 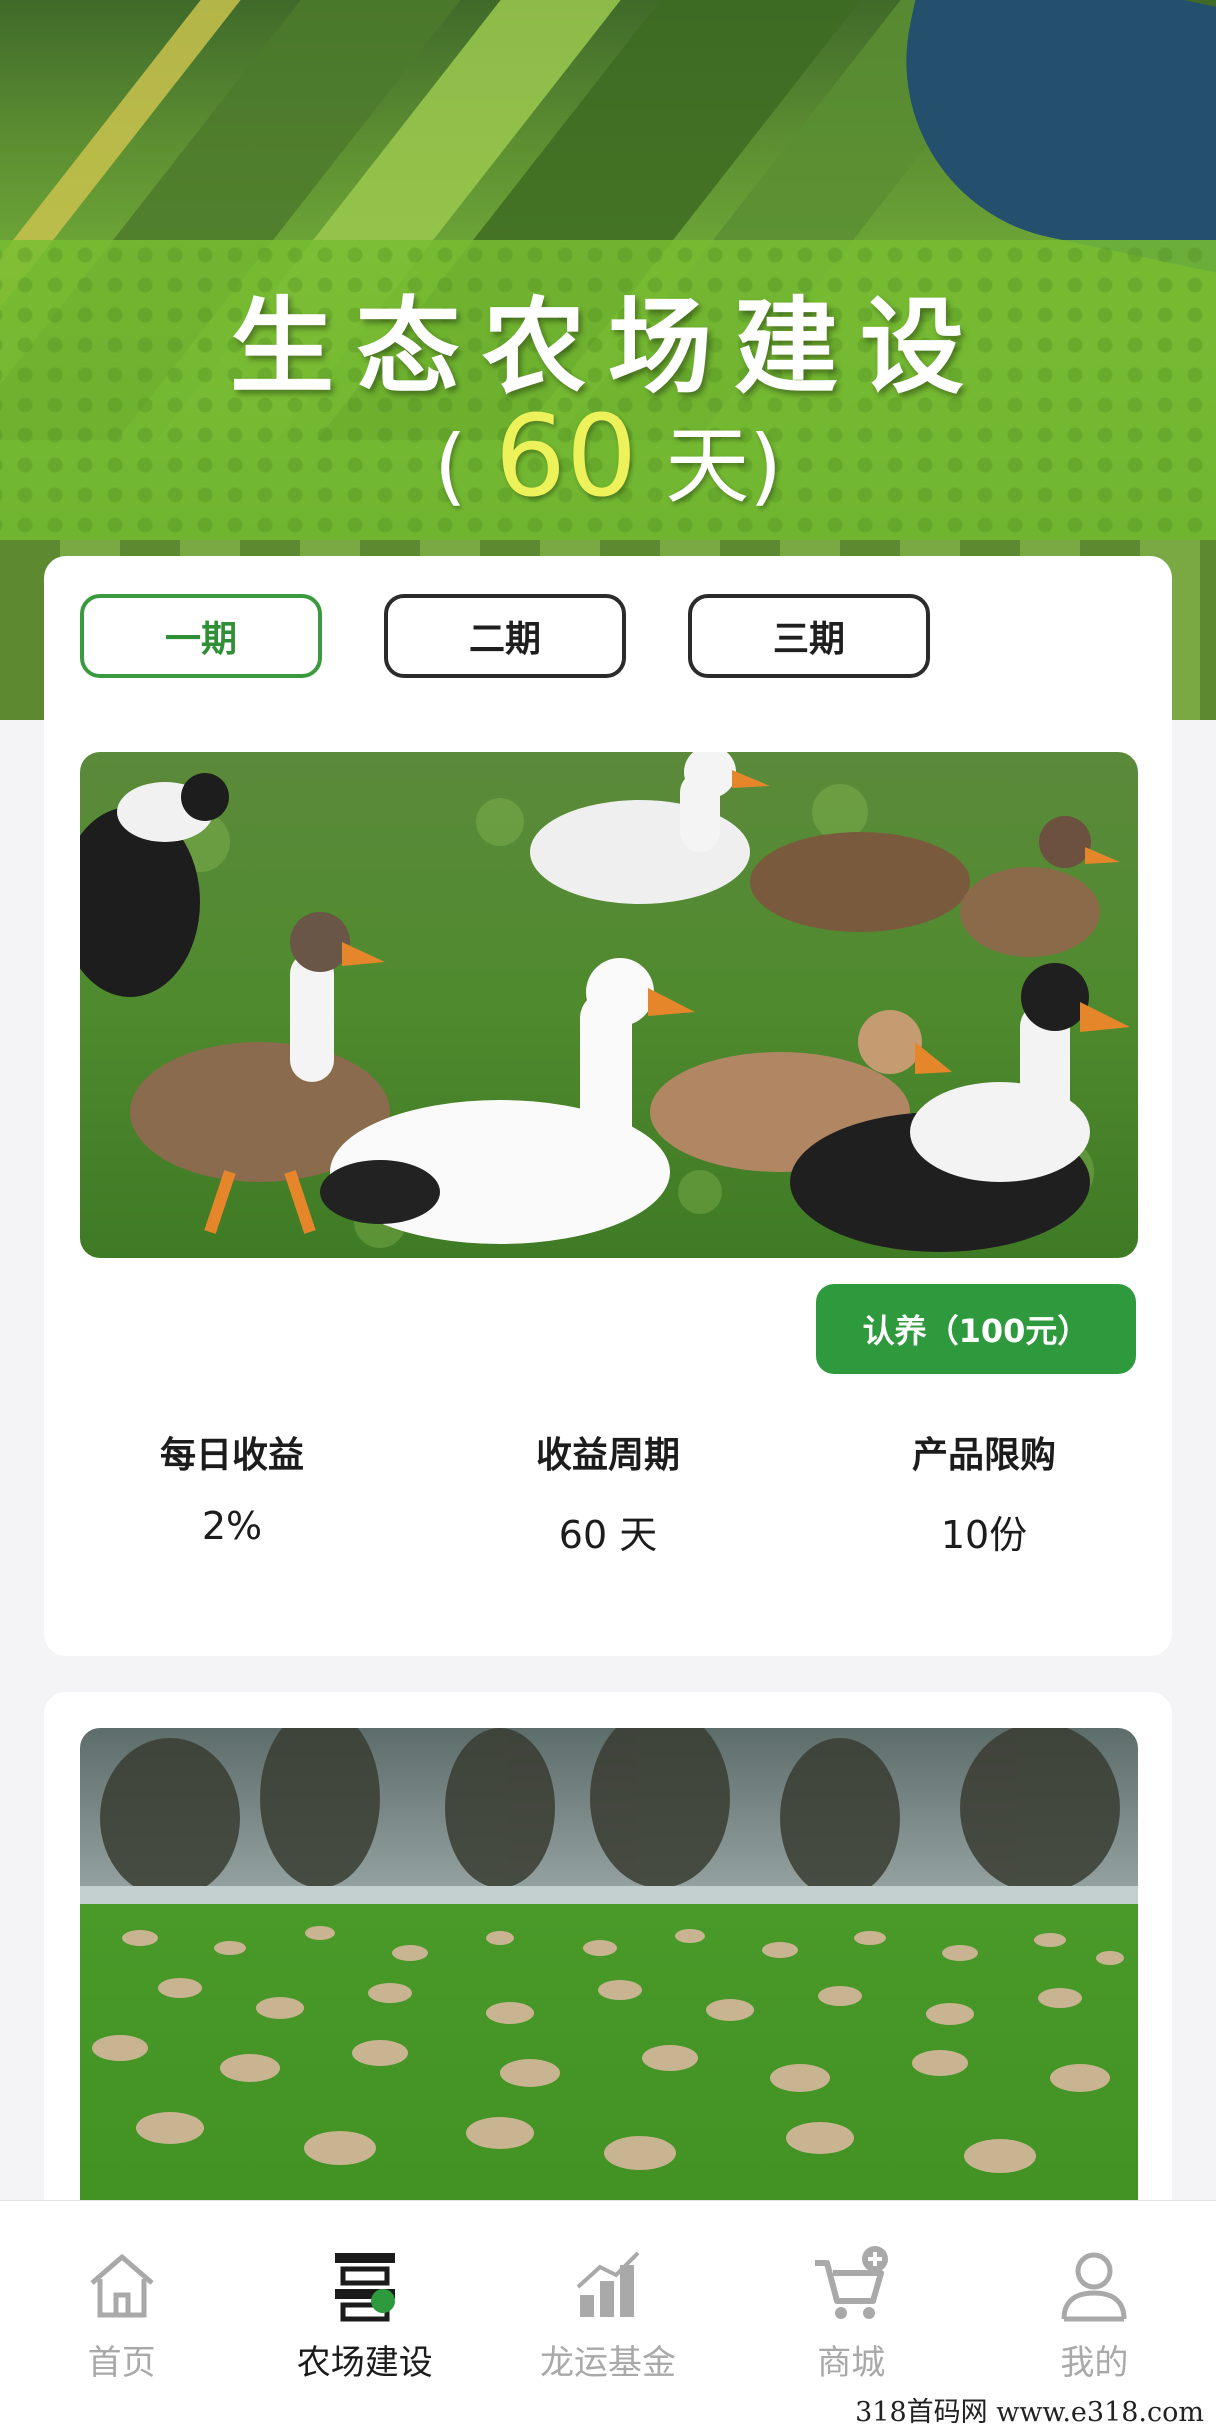 I want to click on hero-days-unit: 天), so click(x=724, y=466).